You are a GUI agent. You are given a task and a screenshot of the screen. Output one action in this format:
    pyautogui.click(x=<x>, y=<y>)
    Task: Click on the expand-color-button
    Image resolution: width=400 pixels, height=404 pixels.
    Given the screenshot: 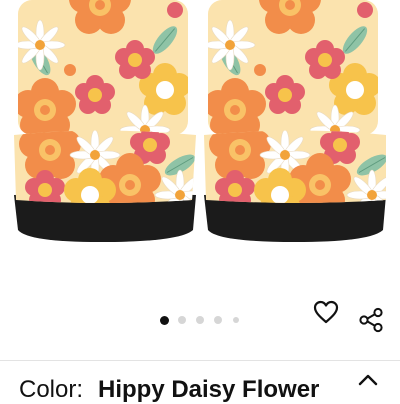 What is the action you would take?
    pyautogui.click(x=368, y=382)
    